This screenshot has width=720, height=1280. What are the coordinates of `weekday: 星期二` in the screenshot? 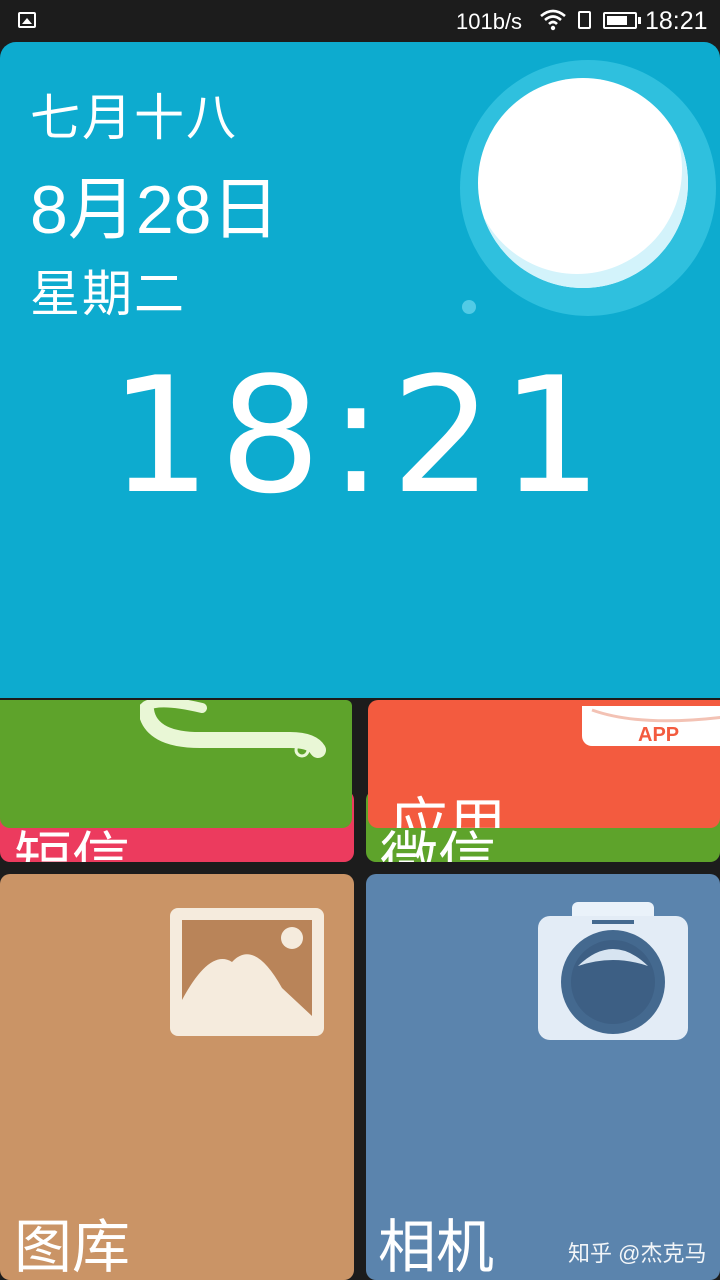 It's located at (108, 294).